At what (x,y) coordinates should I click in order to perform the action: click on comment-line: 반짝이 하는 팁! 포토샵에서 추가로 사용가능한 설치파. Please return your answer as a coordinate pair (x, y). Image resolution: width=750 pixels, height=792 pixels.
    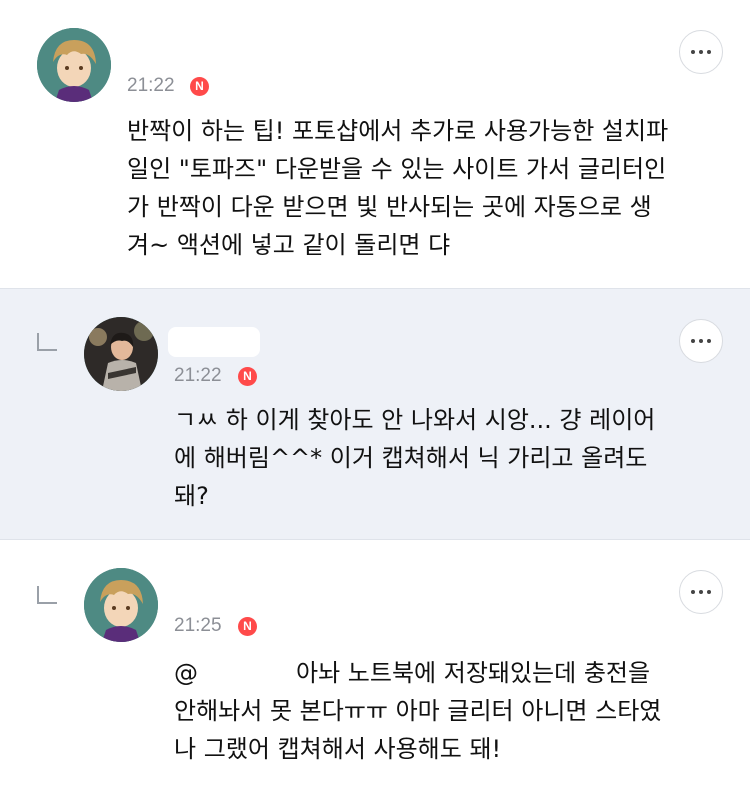
    Looking at the image, I should click on (398, 131).